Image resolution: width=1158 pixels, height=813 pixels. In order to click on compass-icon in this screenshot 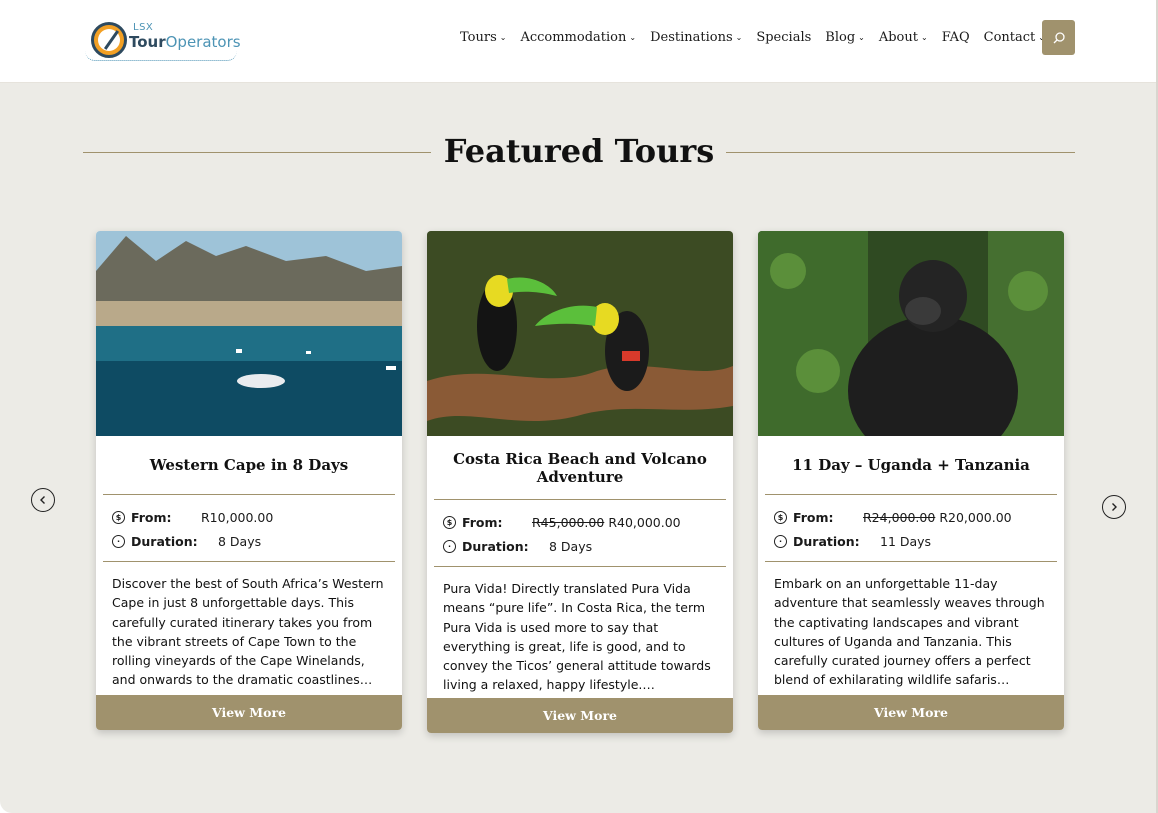, I will do `click(109, 40)`.